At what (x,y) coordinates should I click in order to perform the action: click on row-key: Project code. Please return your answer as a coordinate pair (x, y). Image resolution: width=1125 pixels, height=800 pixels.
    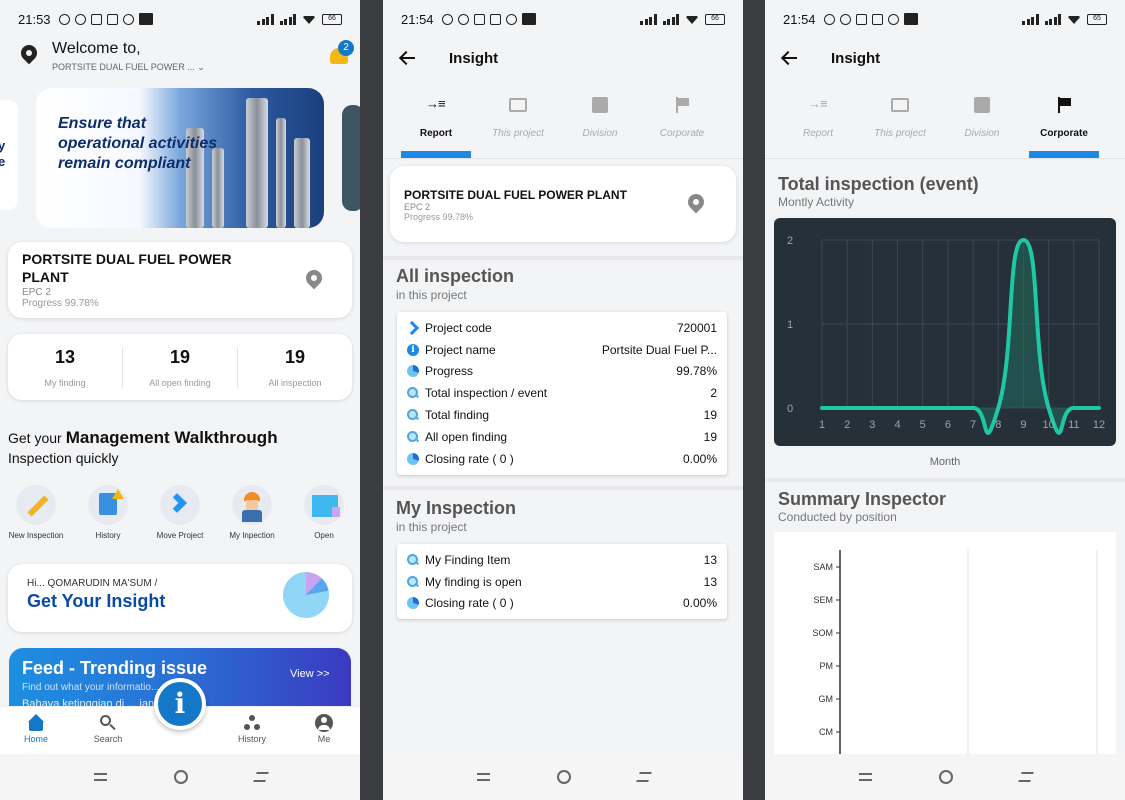
    Looking at the image, I should click on (542, 328).